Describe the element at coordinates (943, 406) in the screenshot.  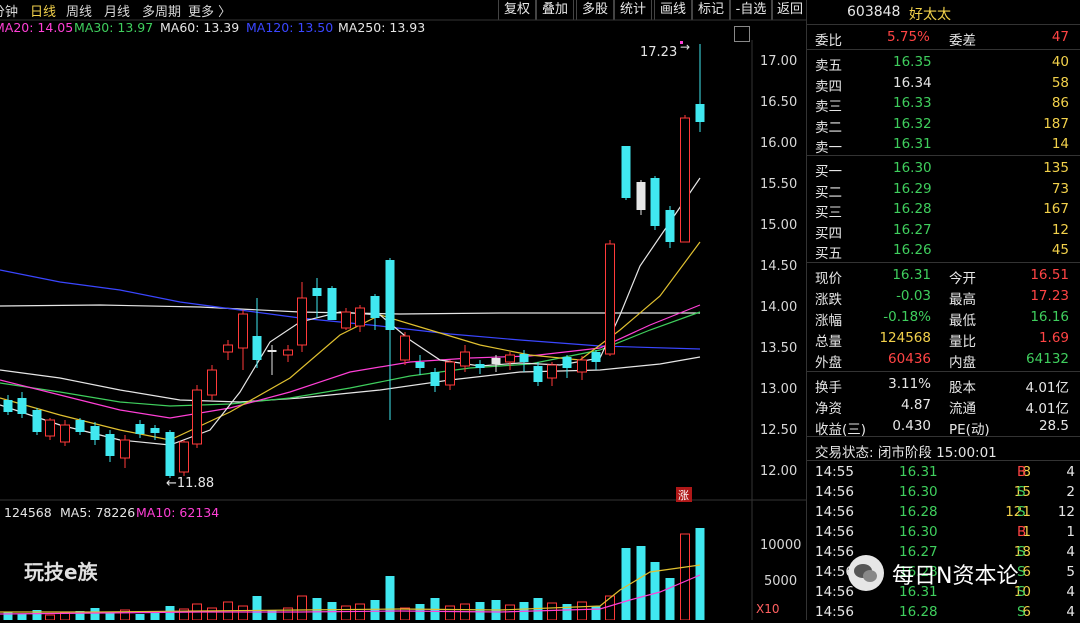
I see `stats-row: 净资 4.87 流通 4.01亿` at that location.